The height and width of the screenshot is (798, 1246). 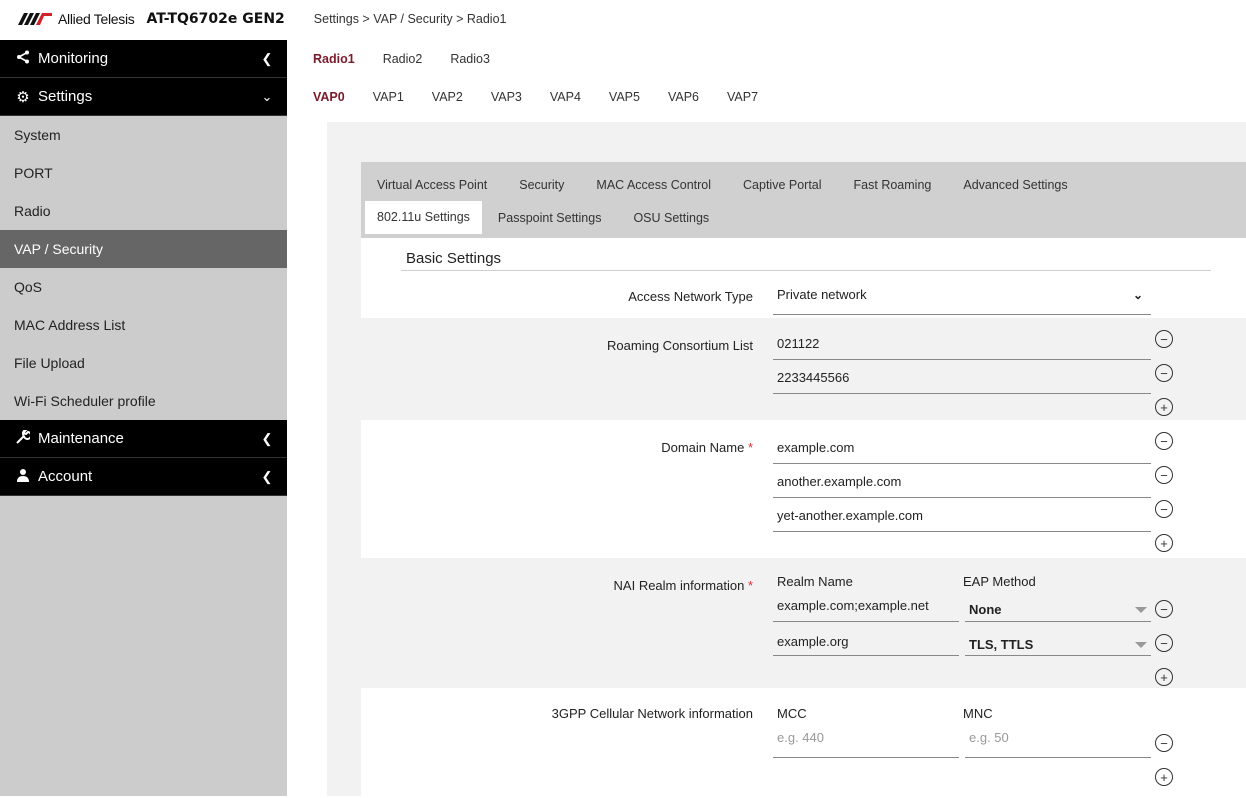 I want to click on nai-realm-label: NAI Realm information *, so click(x=567, y=631).